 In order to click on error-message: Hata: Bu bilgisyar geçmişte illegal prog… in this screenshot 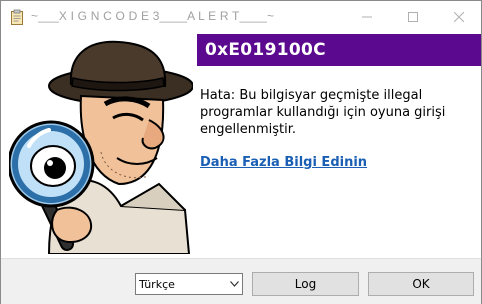, I will do `click(323, 112)`.